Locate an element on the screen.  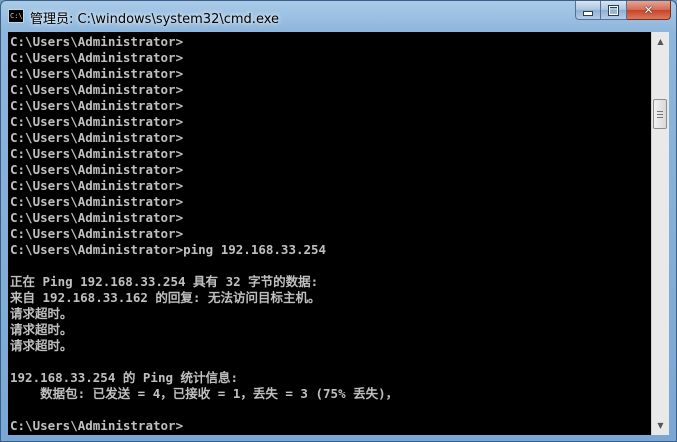
close-icon: ✕ is located at coordinates (648, 10).